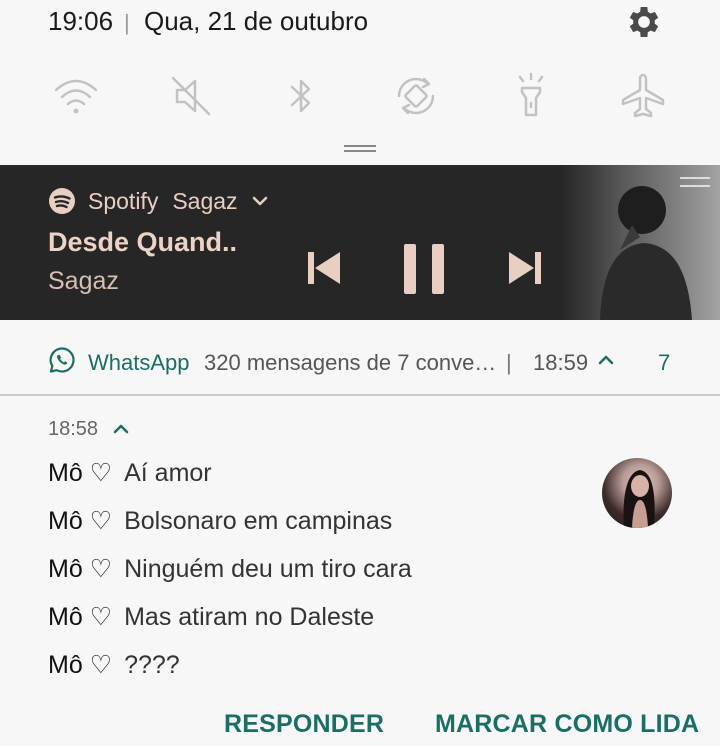  Describe the element at coordinates (258, 521) in the screenshot. I see `message-text: Bolsonaro em campinas` at that location.